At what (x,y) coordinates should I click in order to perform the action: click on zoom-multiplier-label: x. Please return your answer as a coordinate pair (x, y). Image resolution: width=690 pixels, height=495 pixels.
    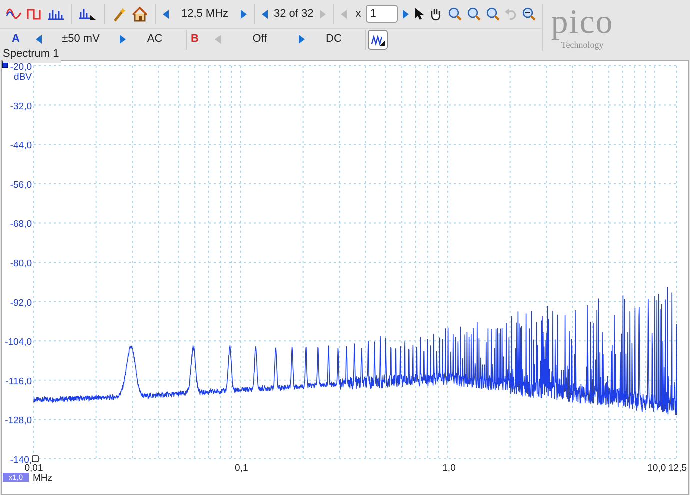
    Looking at the image, I should click on (359, 14).